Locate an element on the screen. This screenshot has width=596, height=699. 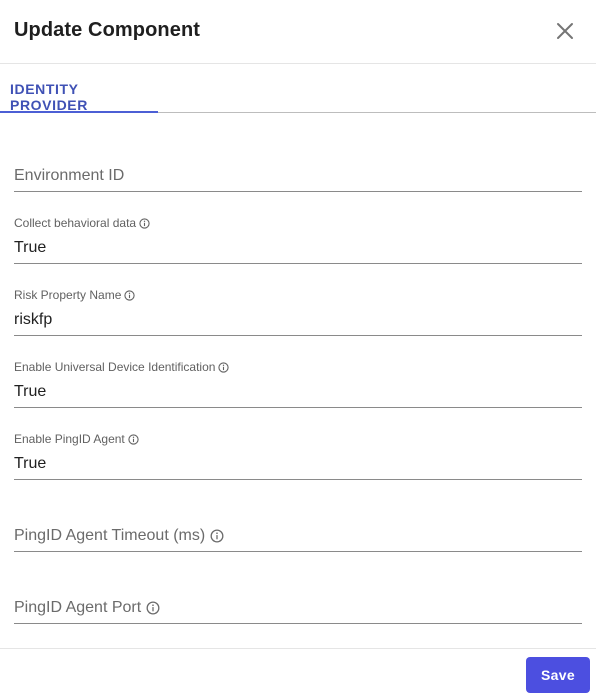
enable-universal-device-identification-value: True is located at coordinates (30, 391).